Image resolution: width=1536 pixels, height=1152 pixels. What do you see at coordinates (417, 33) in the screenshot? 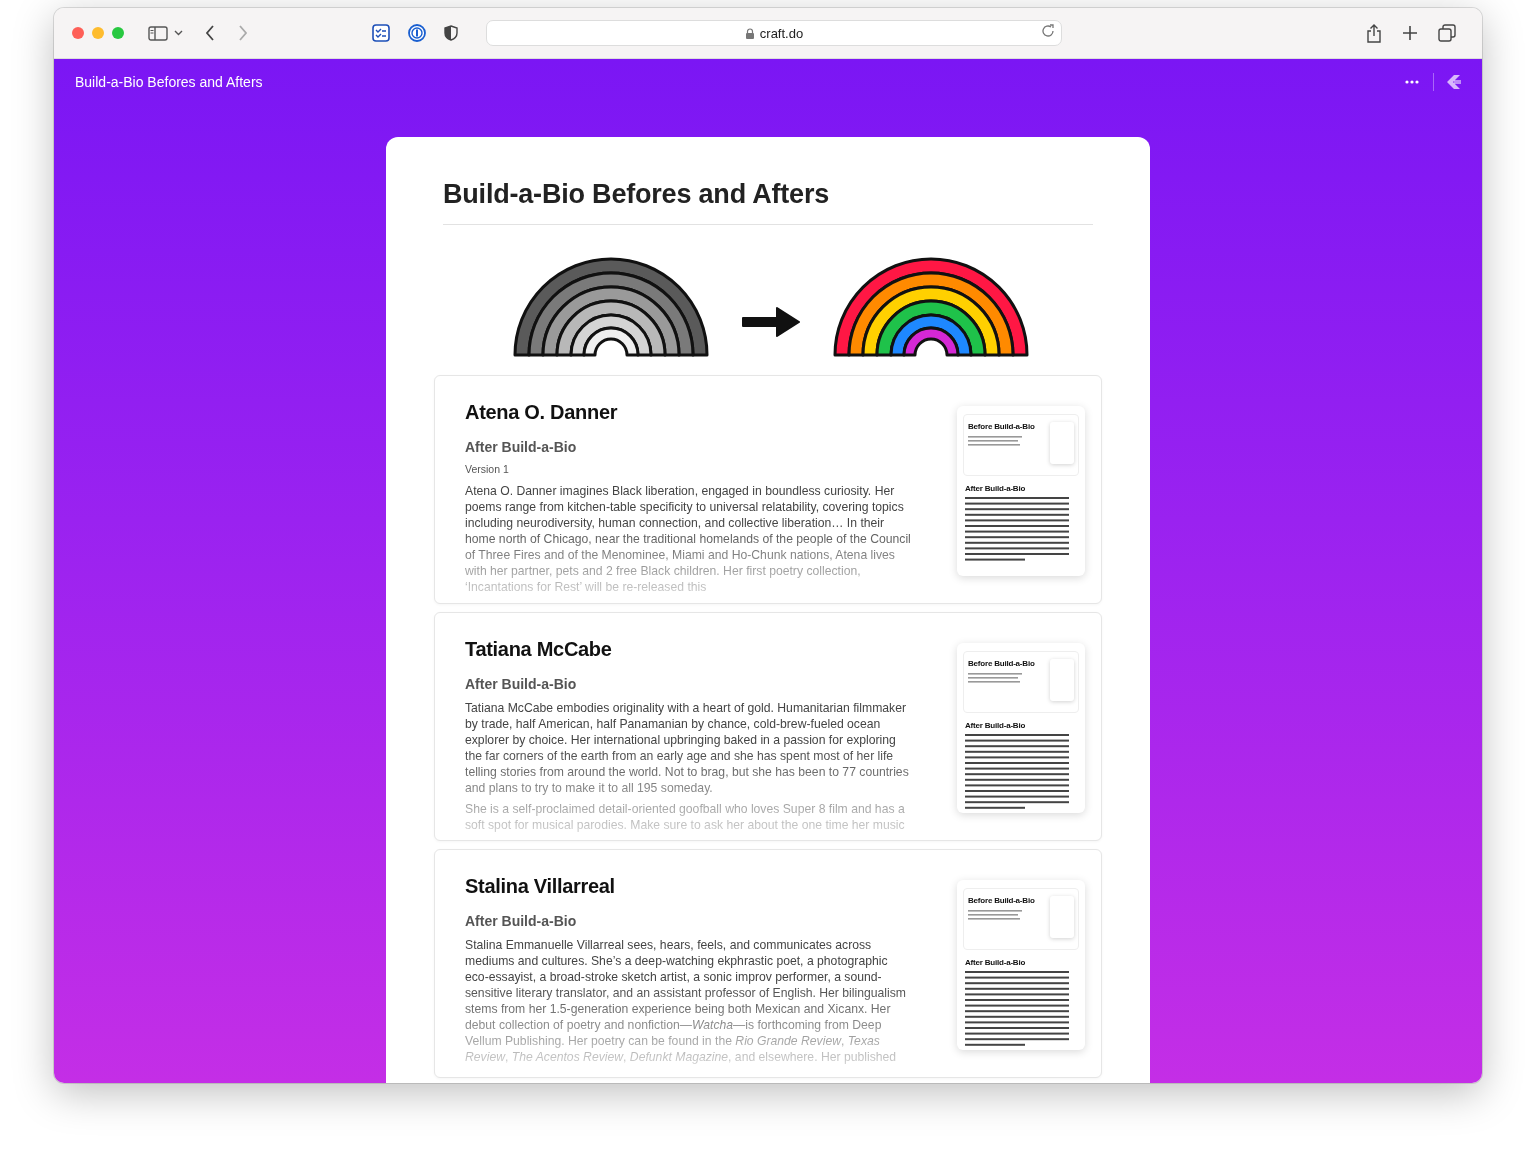
I see `password-manager-icon` at bounding box center [417, 33].